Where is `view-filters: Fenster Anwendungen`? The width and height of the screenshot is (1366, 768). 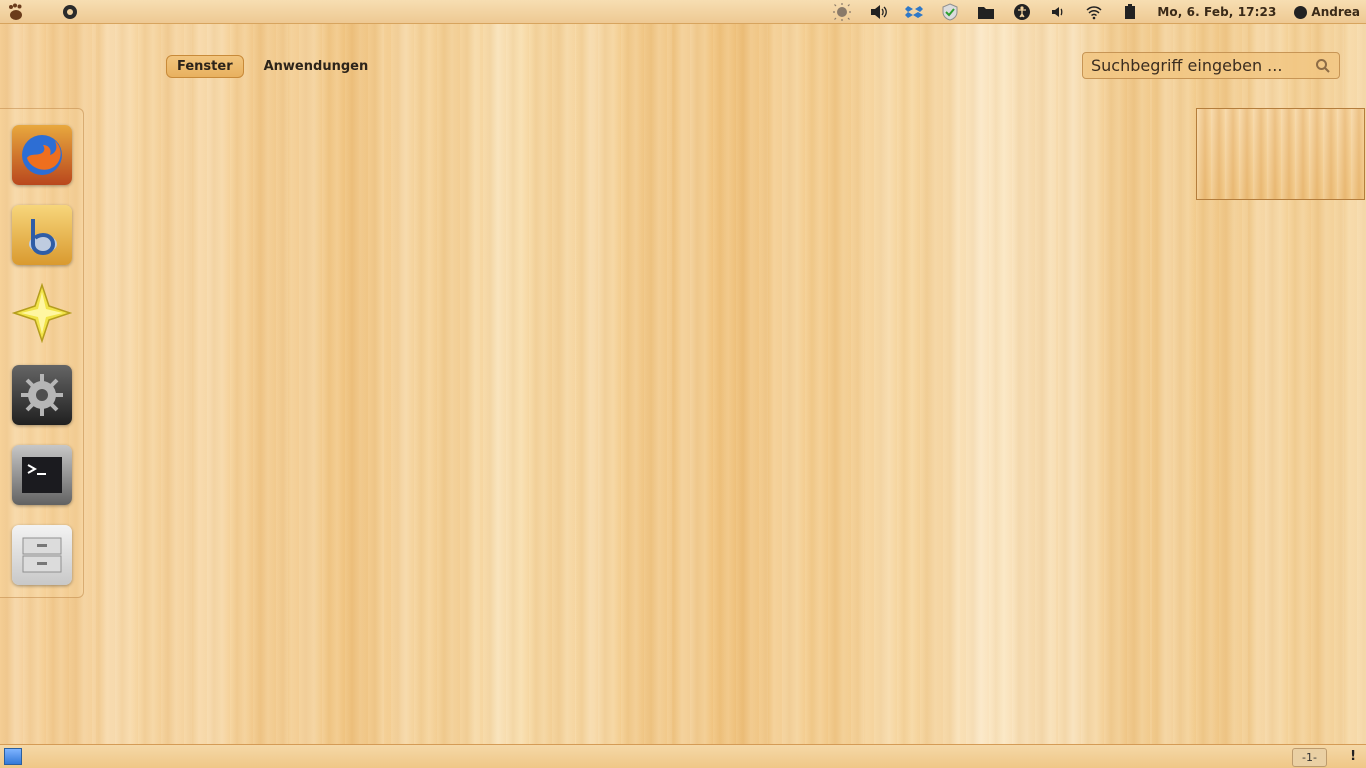
view-filters: Fenster Anwendungen is located at coordinates (272, 66).